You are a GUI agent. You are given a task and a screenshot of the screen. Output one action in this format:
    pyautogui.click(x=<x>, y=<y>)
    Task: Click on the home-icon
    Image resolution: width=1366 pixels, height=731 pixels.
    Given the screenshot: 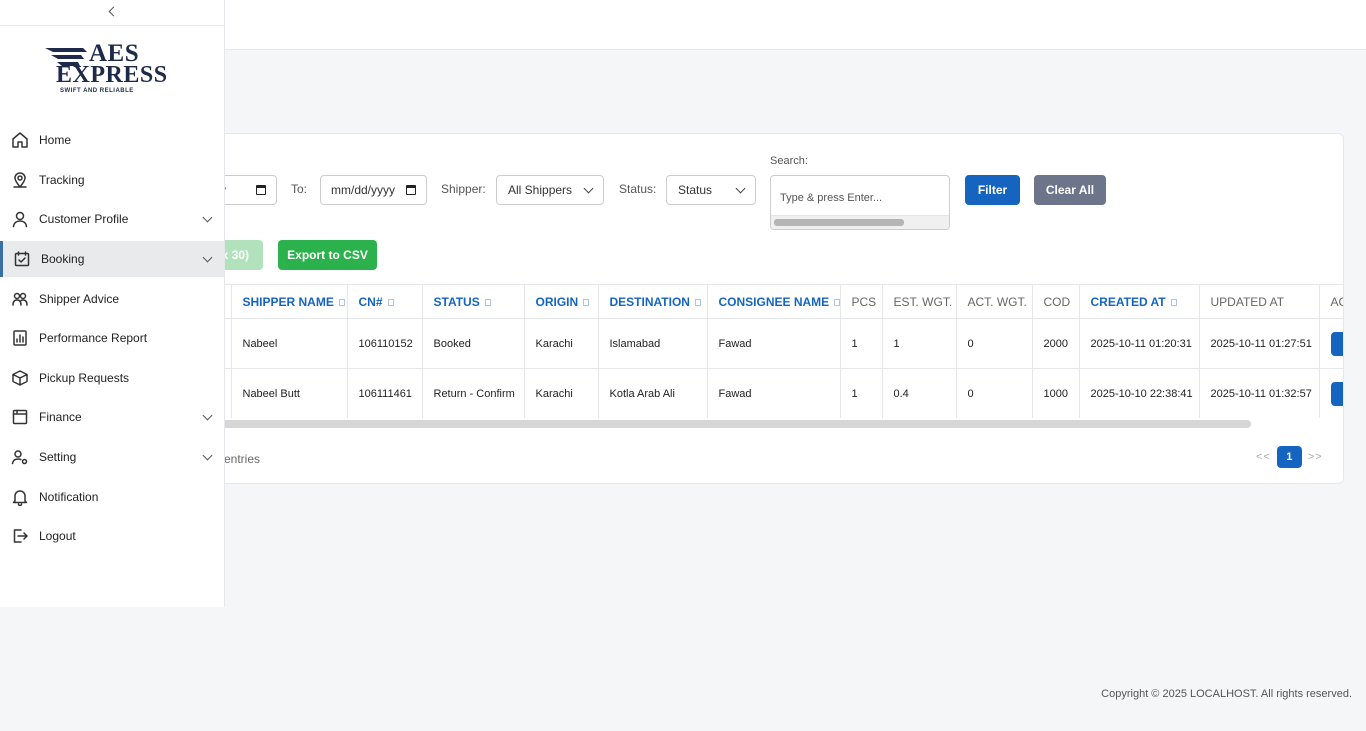 What is the action you would take?
    pyautogui.click(x=20, y=140)
    